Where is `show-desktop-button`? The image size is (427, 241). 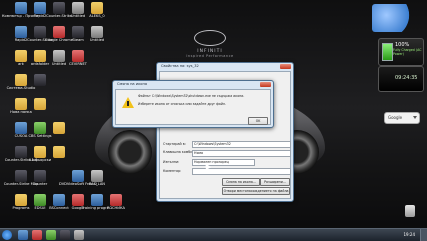
show-desktop-button is located at coordinates (423, 235).